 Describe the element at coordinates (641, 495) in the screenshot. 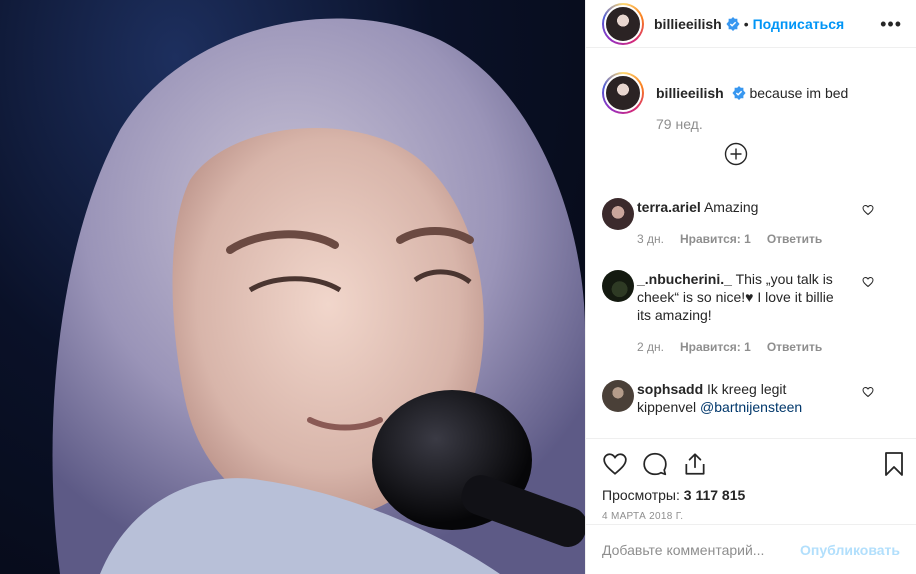

I see `views-label: Просмотры:` at that location.